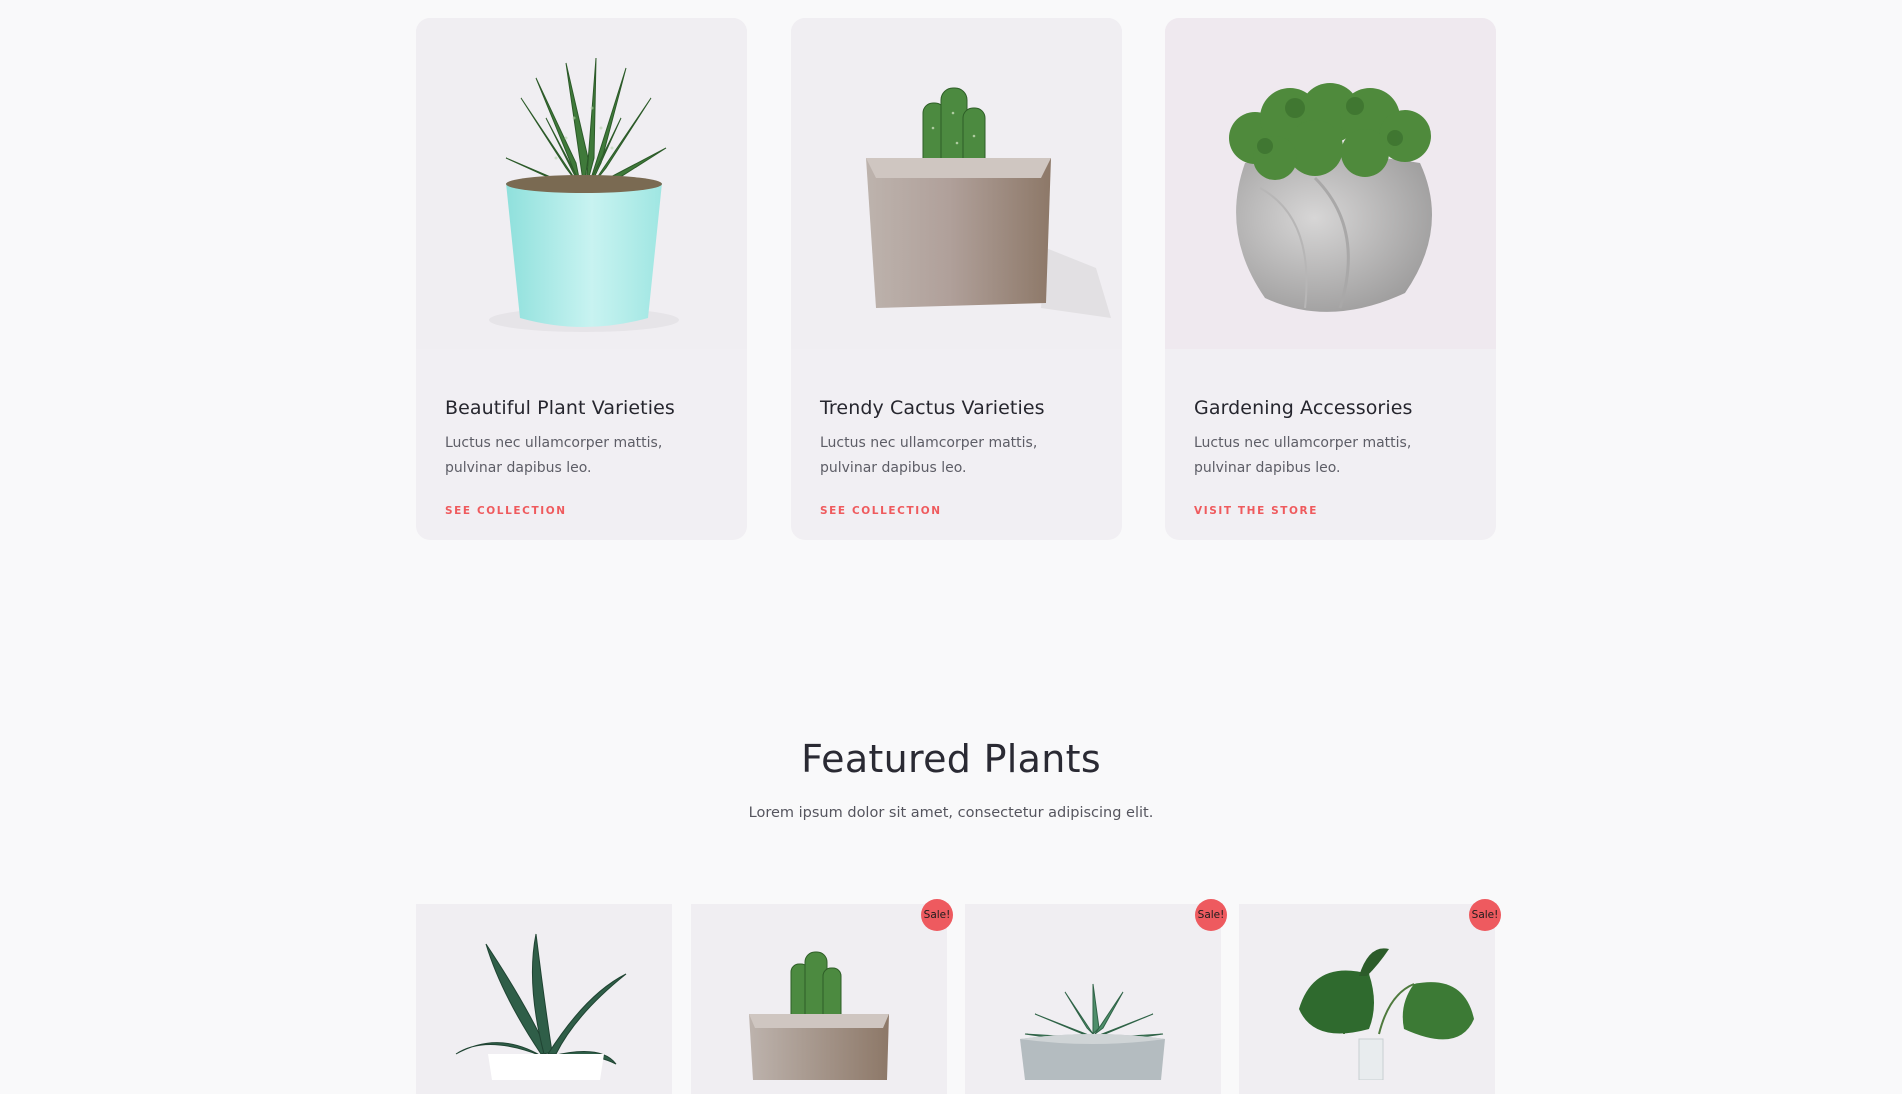 Image resolution: width=1902 pixels, height=1094 pixels. I want to click on moss-concrete-pot-image, so click(1330, 183).